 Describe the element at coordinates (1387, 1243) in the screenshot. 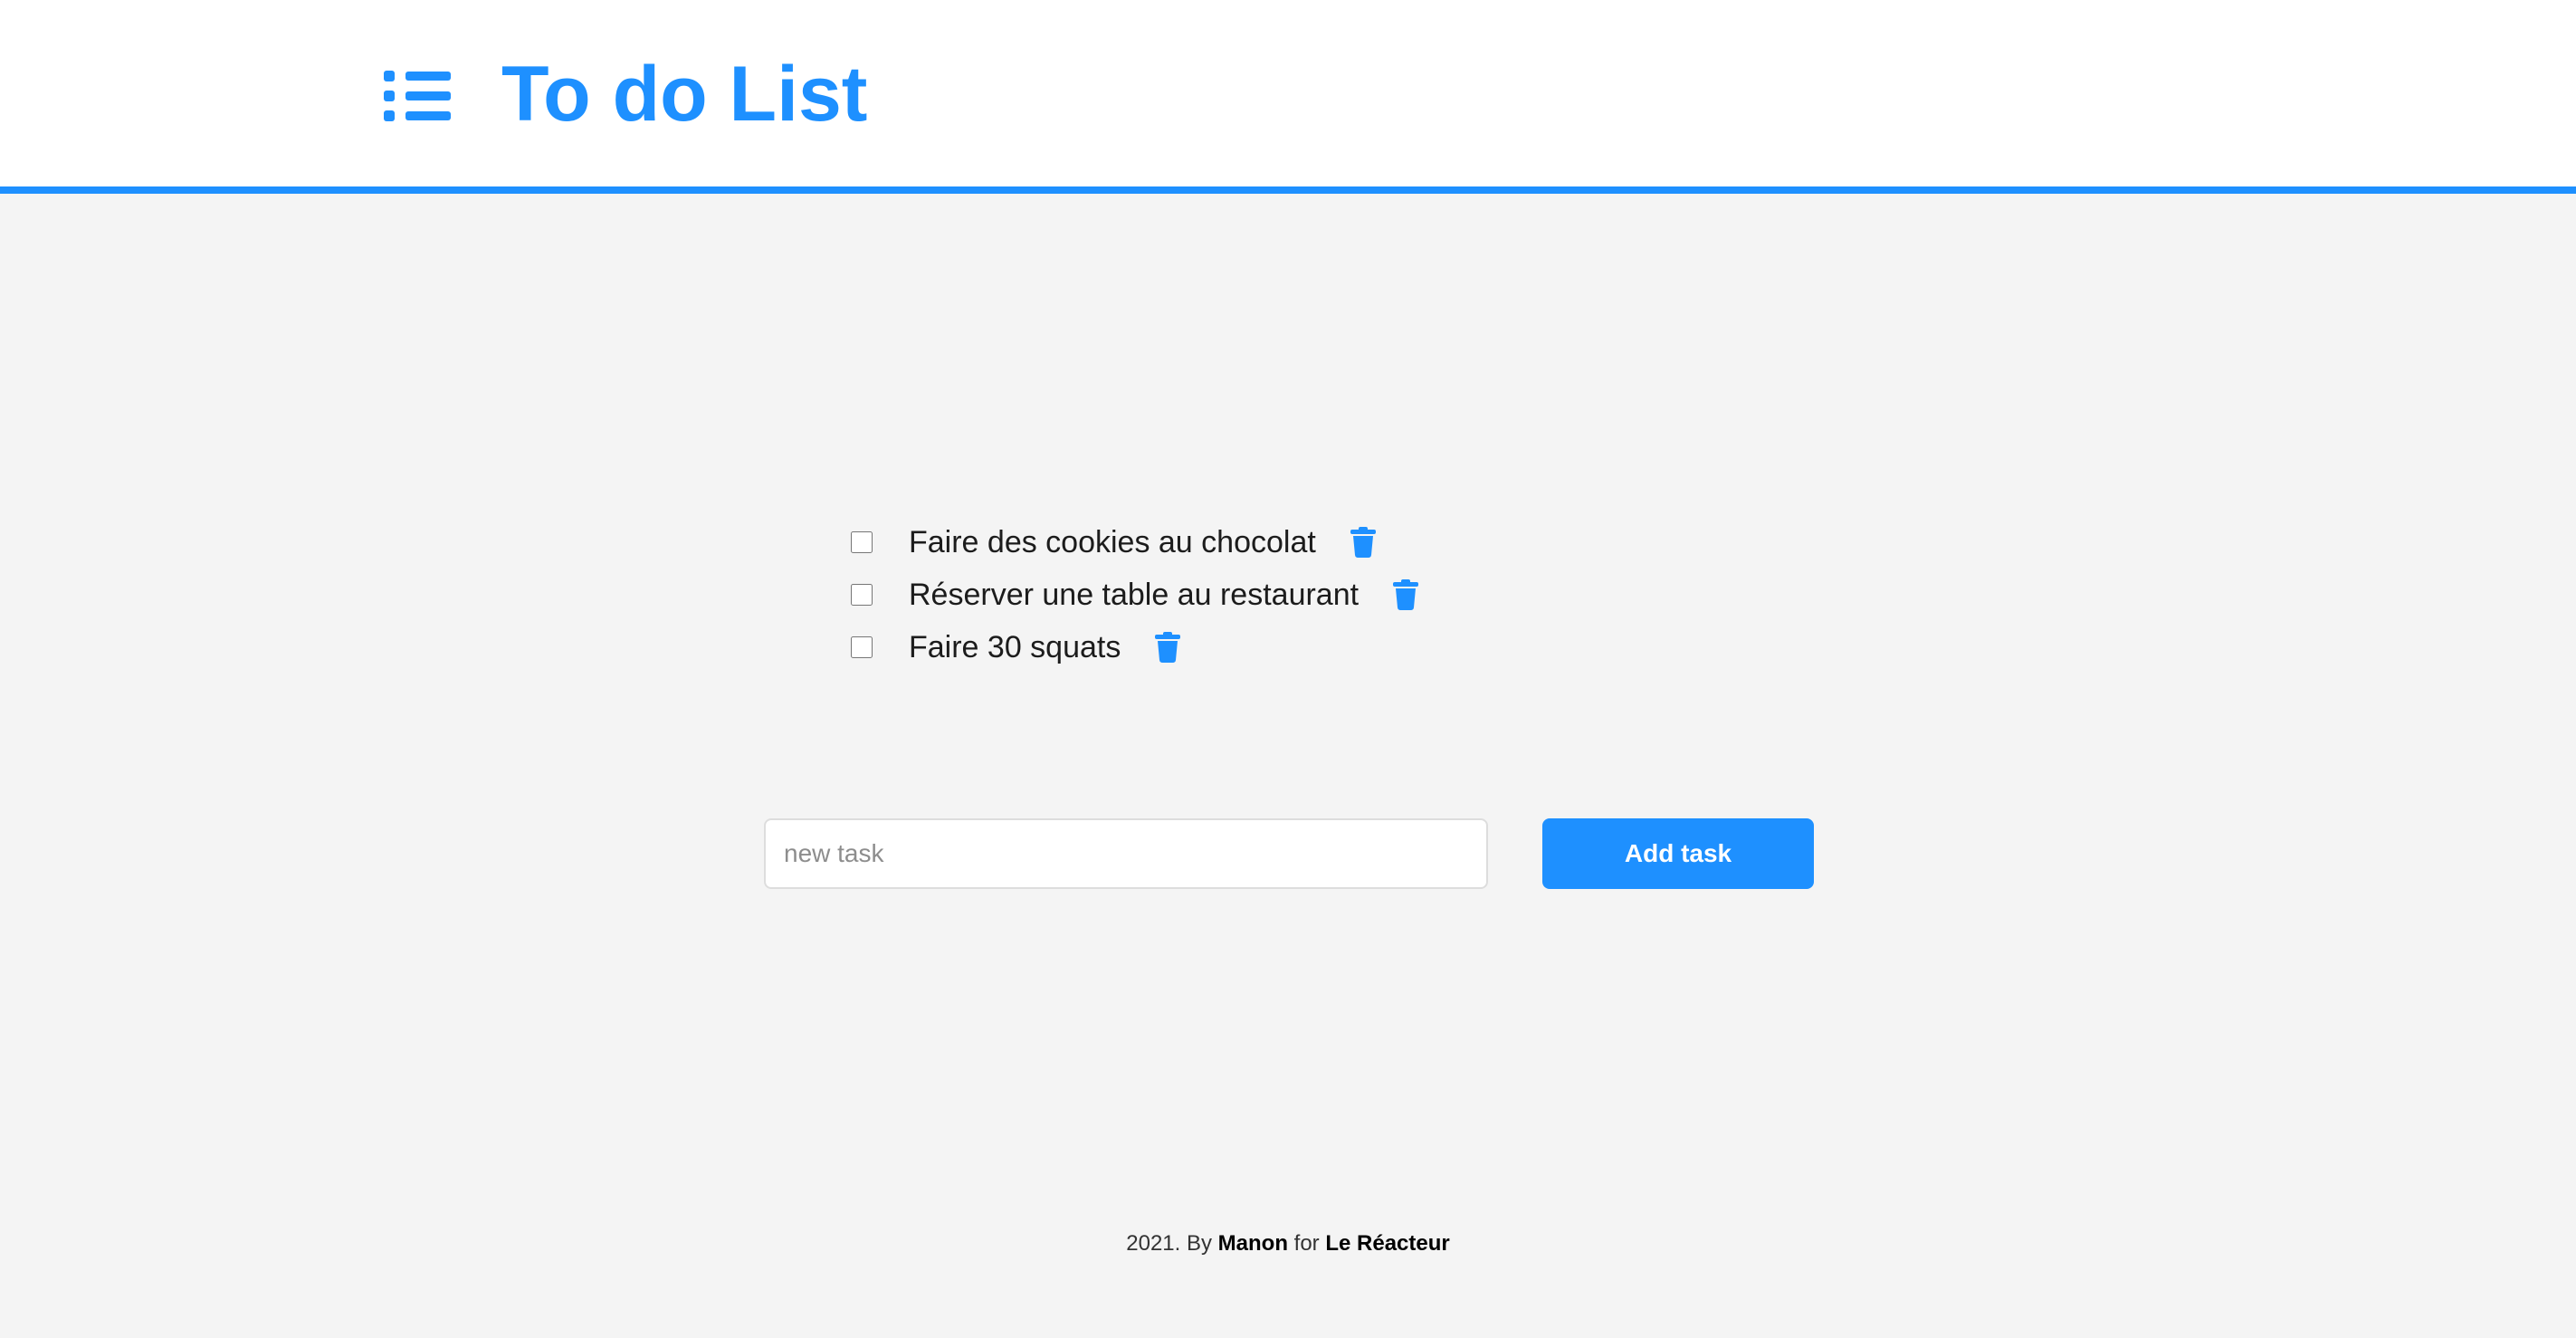

I see `organization-link: Le Réacteur` at that location.